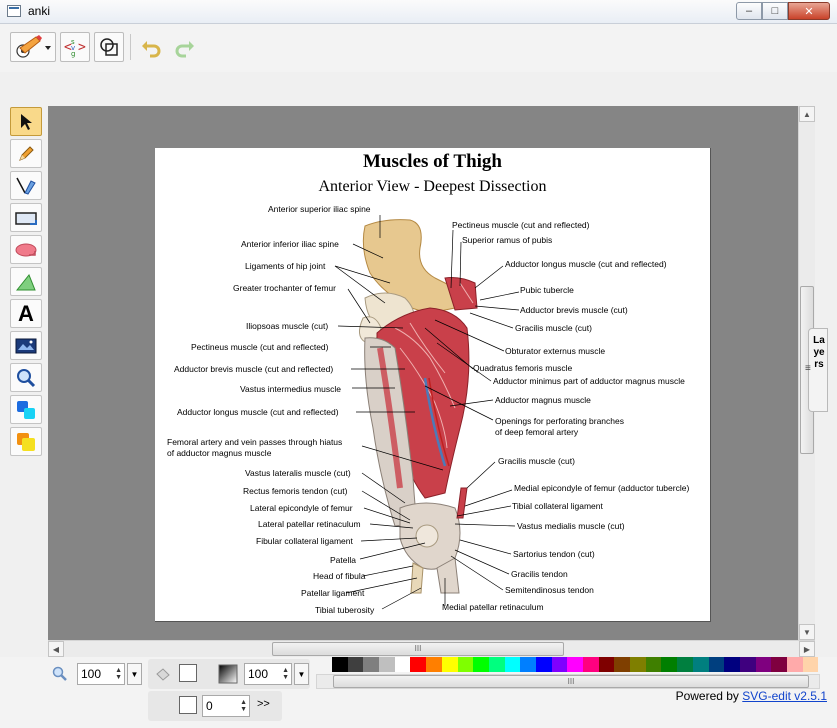 This screenshot has height=728, width=837. I want to click on minimize-button: –, so click(749, 11).